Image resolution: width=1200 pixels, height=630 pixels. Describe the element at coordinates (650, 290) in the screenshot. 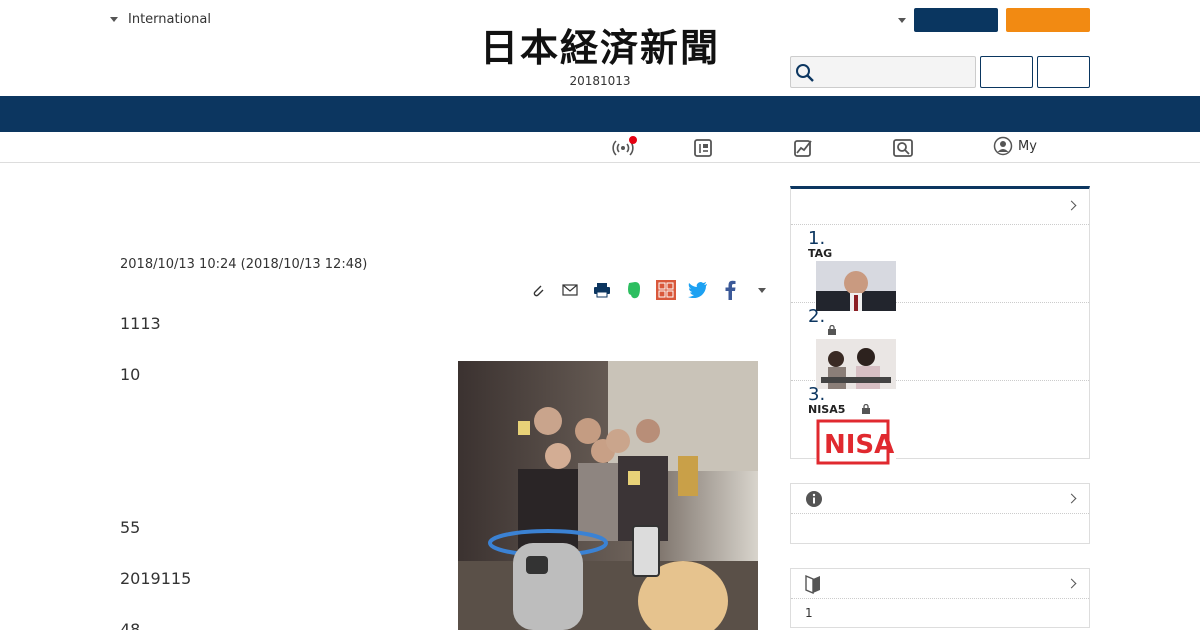

I see `share-toolbar` at that location.